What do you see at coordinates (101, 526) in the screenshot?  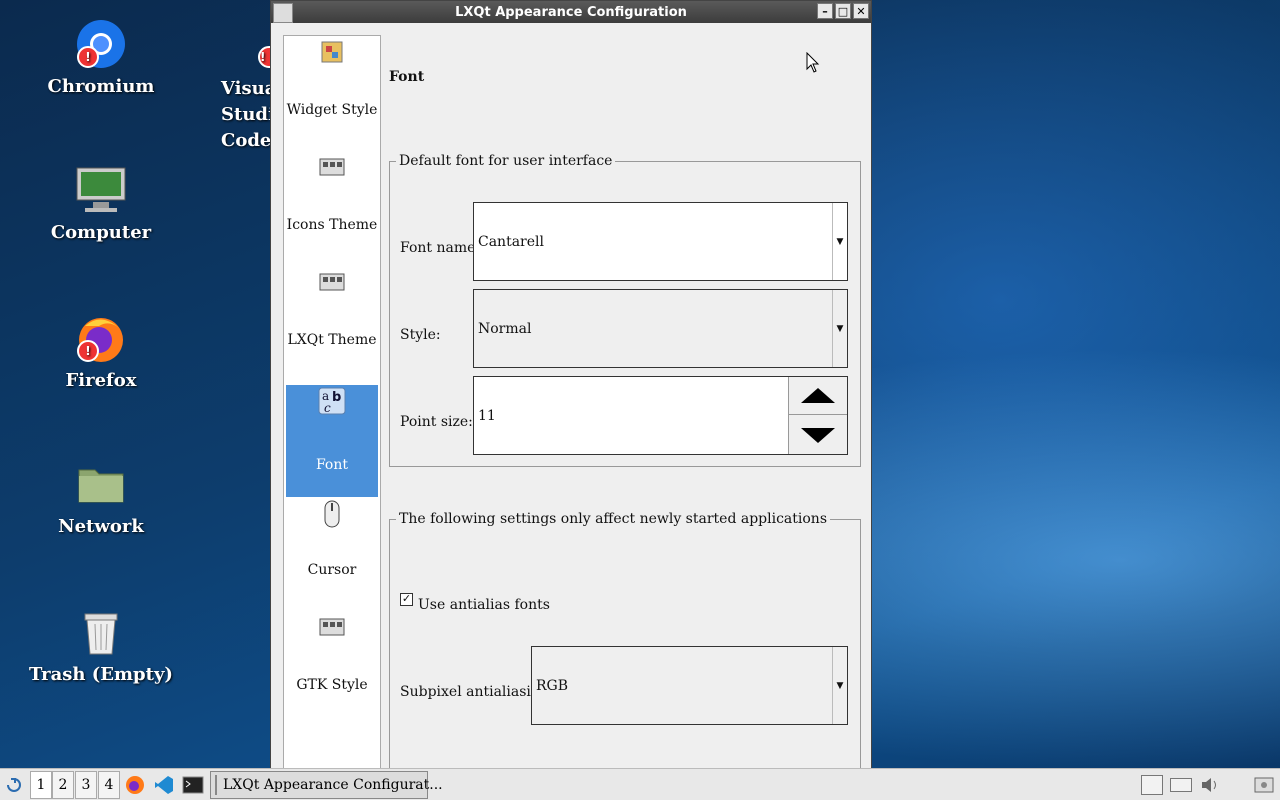 I see `desktop-icon-label: Network` at bounding box center [101, 526].